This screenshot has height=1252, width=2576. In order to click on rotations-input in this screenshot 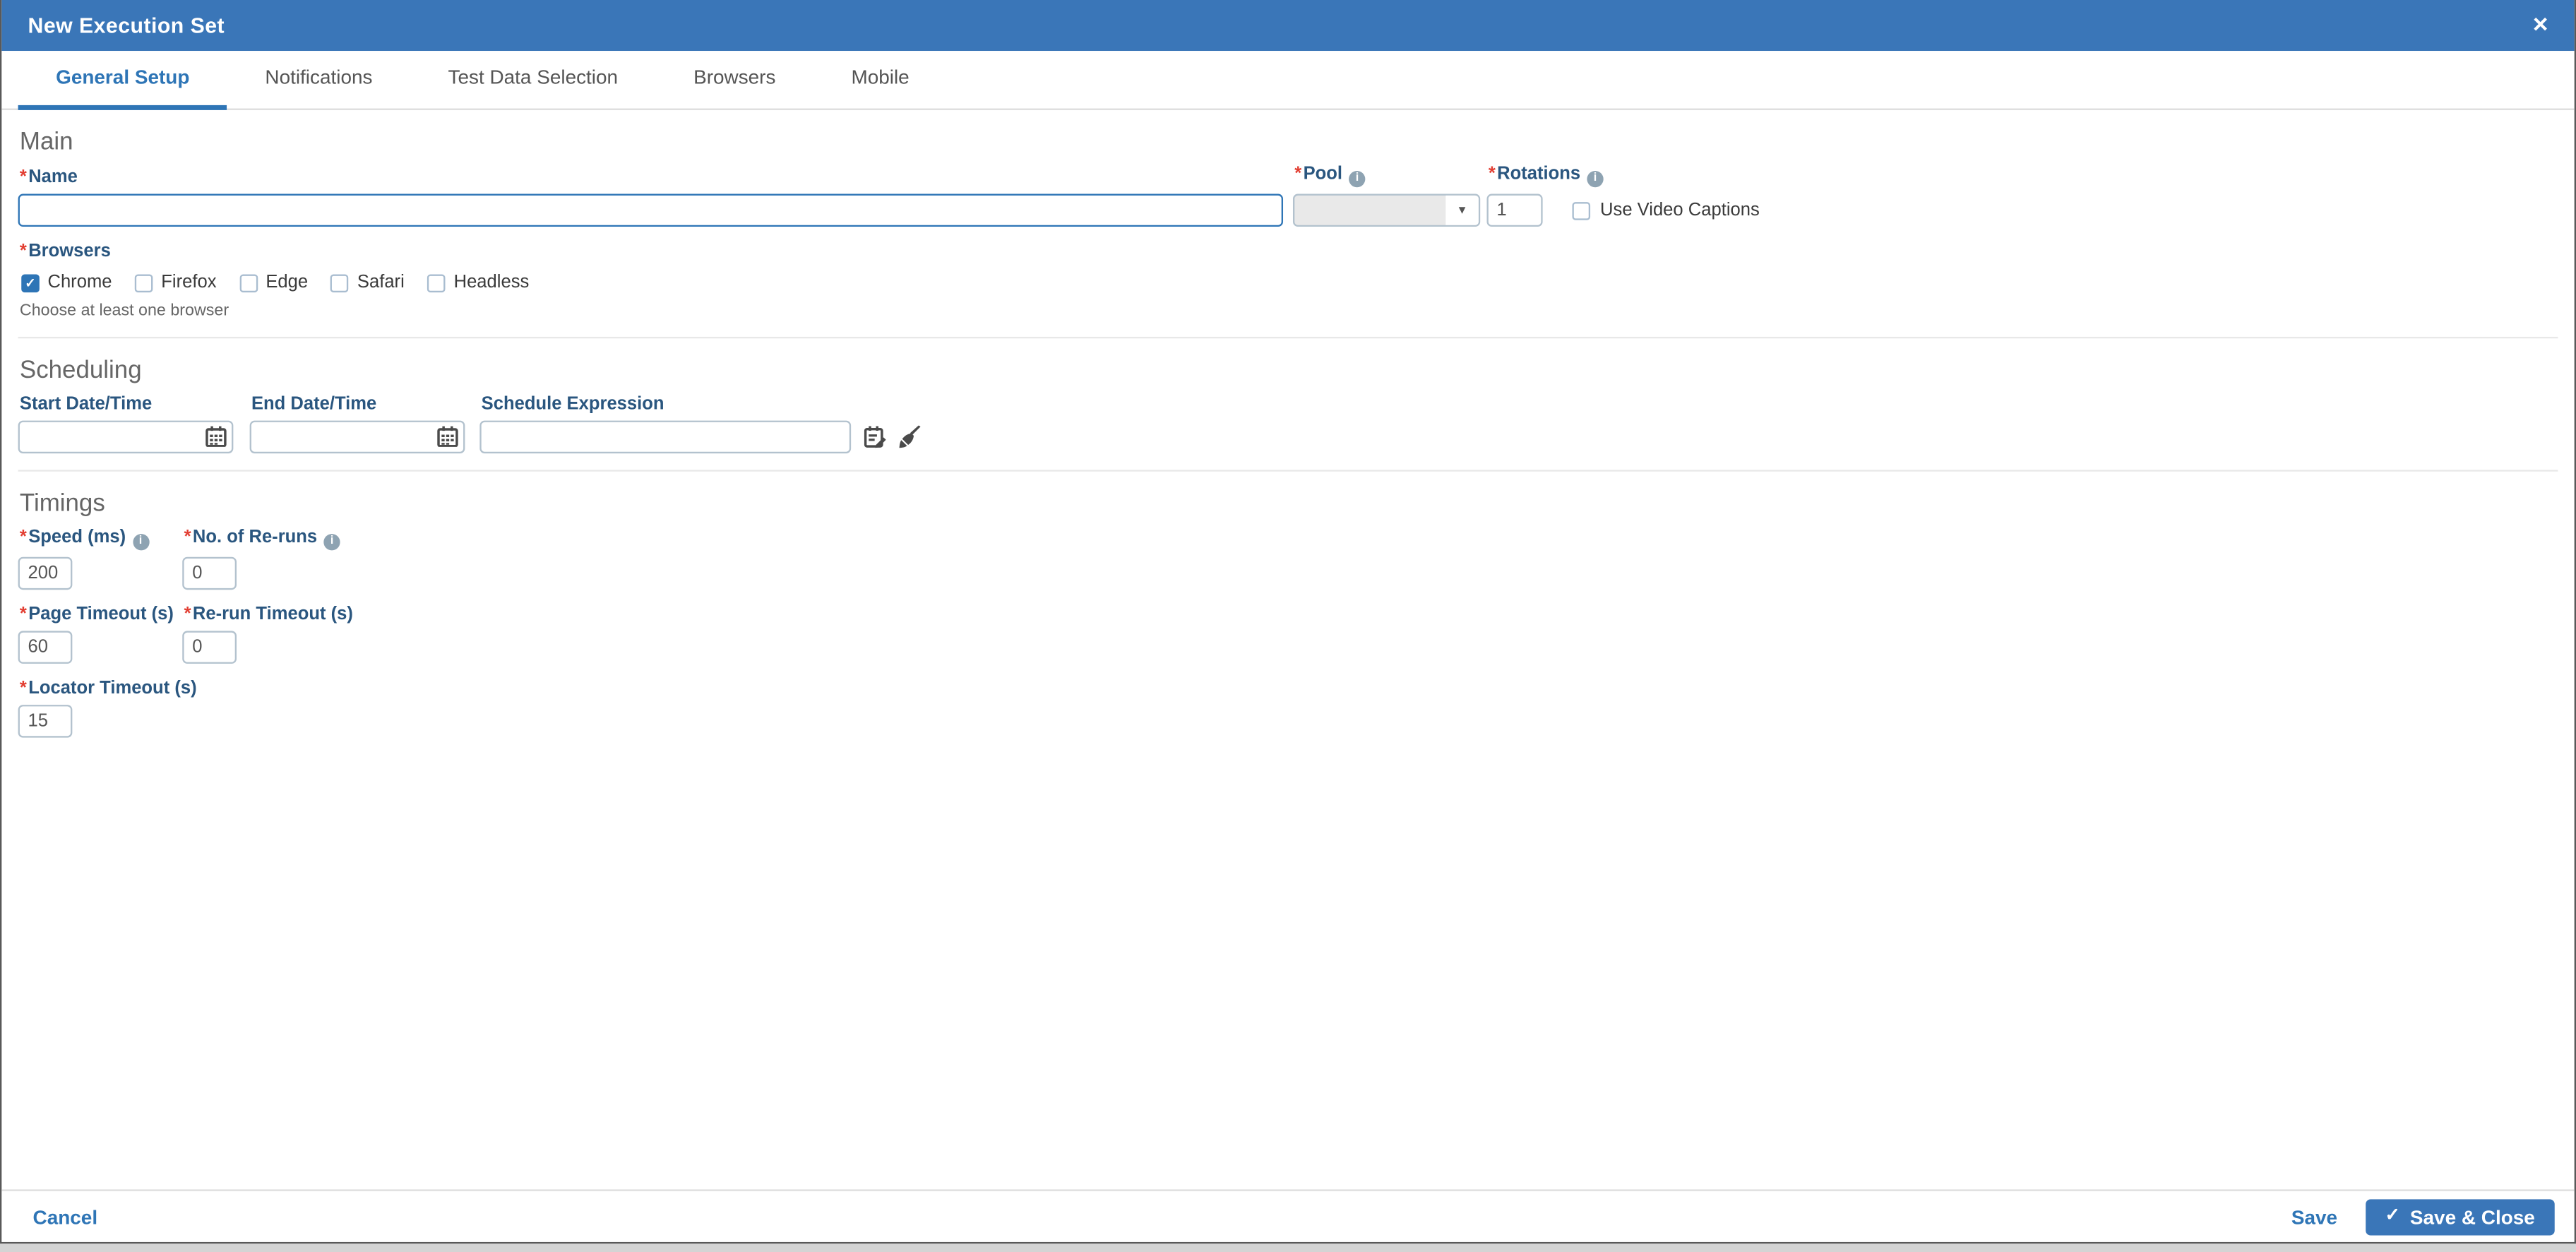, I will do `click(1514, 210)`.